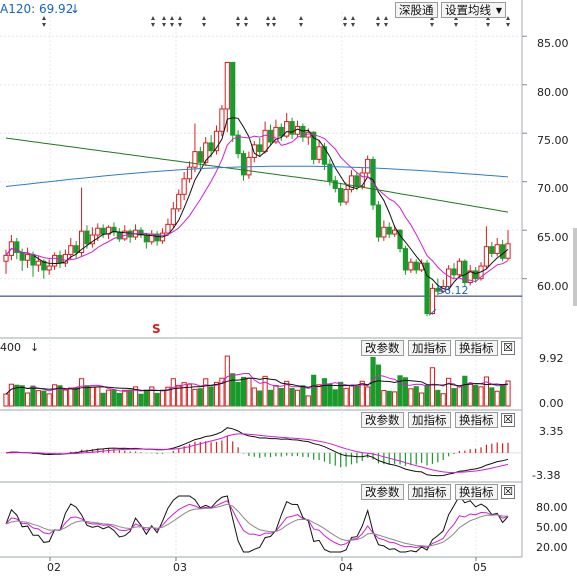 The width and height of the screenshot is (577, 577). Describe the element at coordinates (382, 348) in the screenshot. I see `volume-params-button: 改参数` at that location.